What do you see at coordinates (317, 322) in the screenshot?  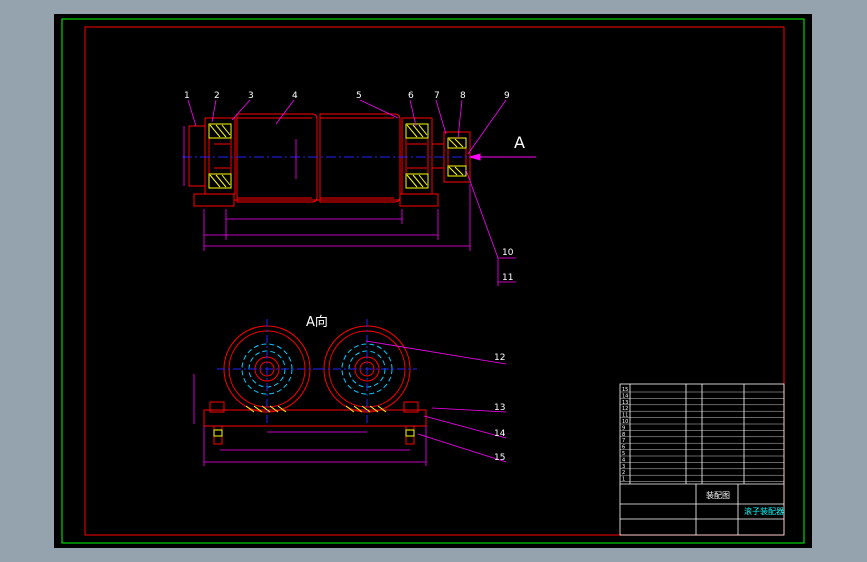 I see `view-direction-label: A向` at bounding box center [317, 322].